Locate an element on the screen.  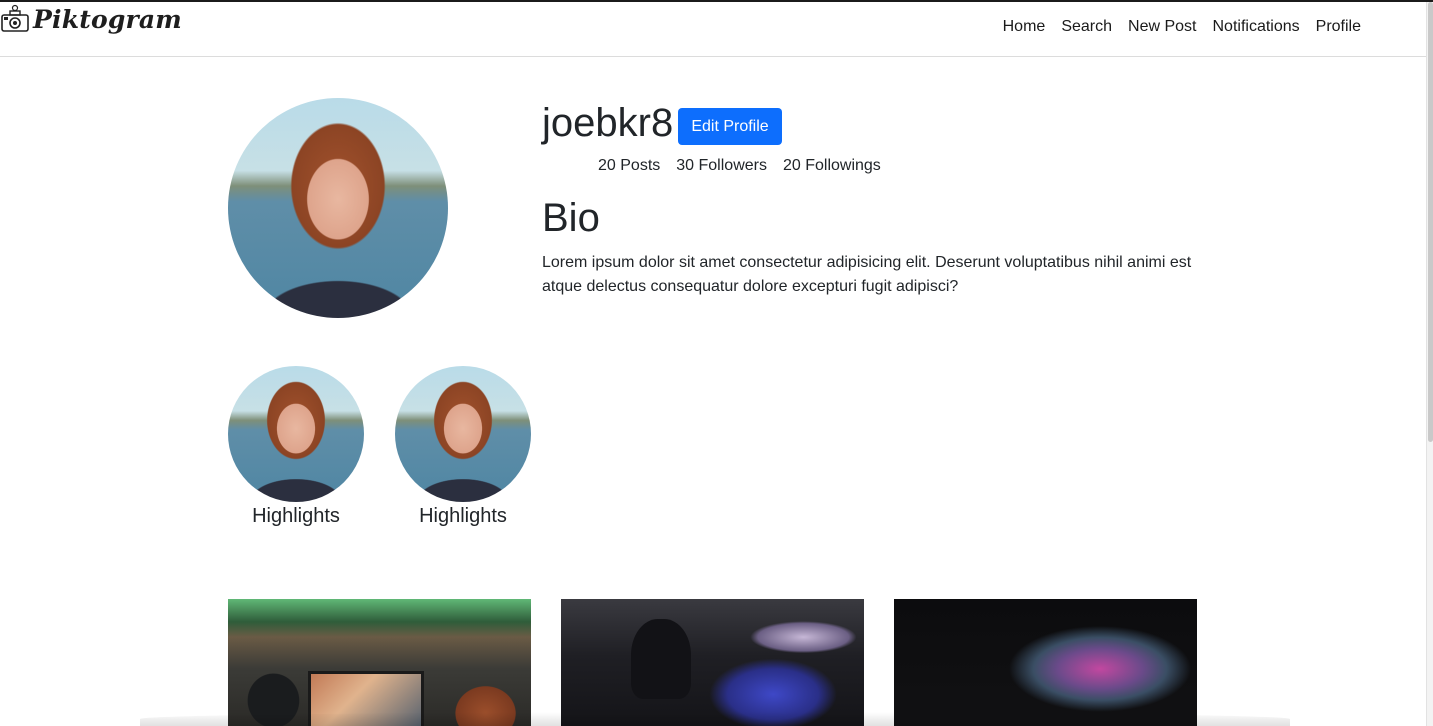
nav-search: Search is located at coordinates (1086, 27).